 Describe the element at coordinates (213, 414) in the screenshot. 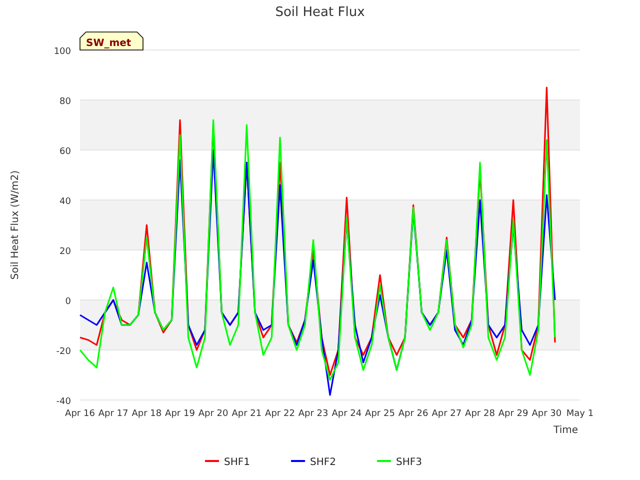

I see `x-tick-label: Apr 20` at that location.